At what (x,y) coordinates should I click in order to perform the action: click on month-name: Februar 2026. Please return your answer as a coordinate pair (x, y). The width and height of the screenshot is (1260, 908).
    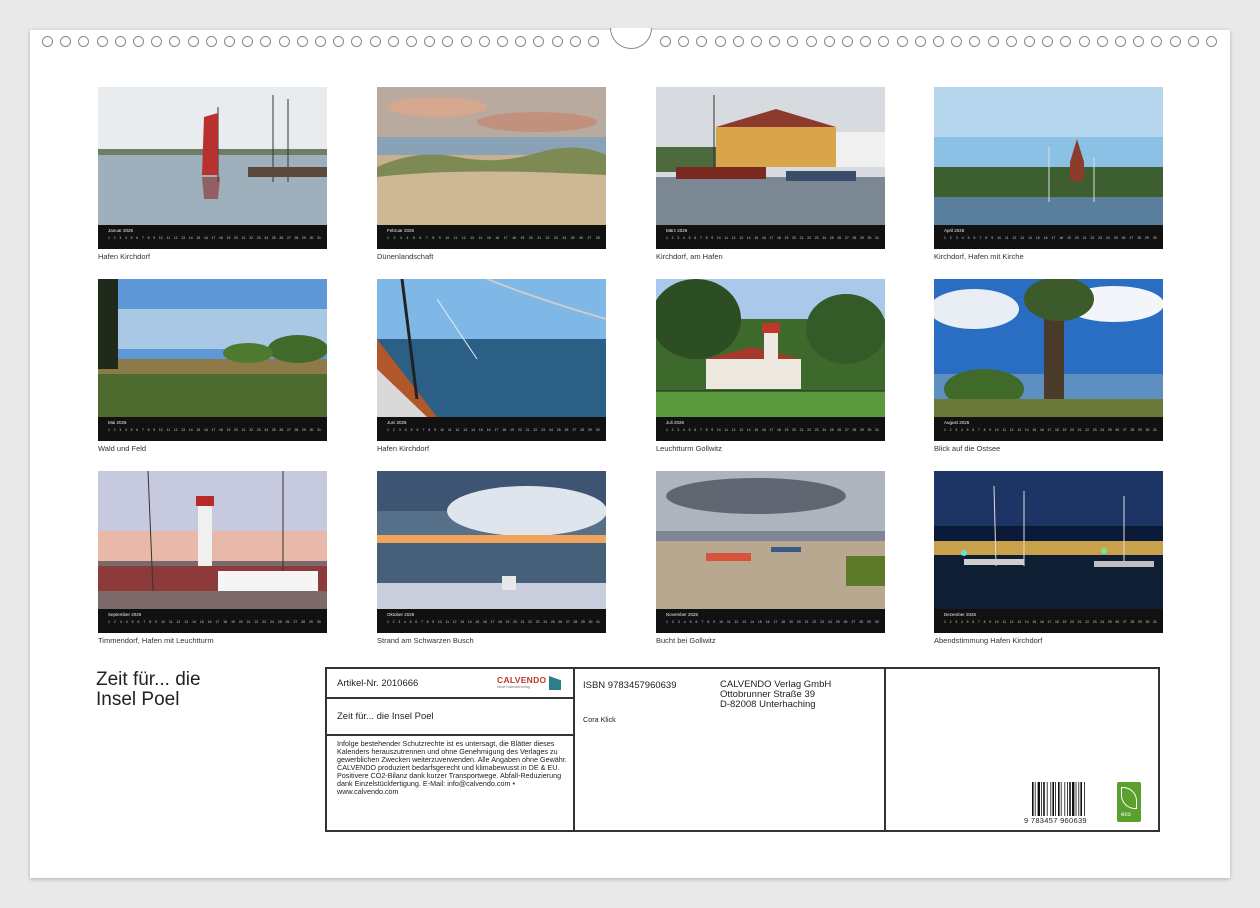
    Looking at the image, I should click on (401, 230).